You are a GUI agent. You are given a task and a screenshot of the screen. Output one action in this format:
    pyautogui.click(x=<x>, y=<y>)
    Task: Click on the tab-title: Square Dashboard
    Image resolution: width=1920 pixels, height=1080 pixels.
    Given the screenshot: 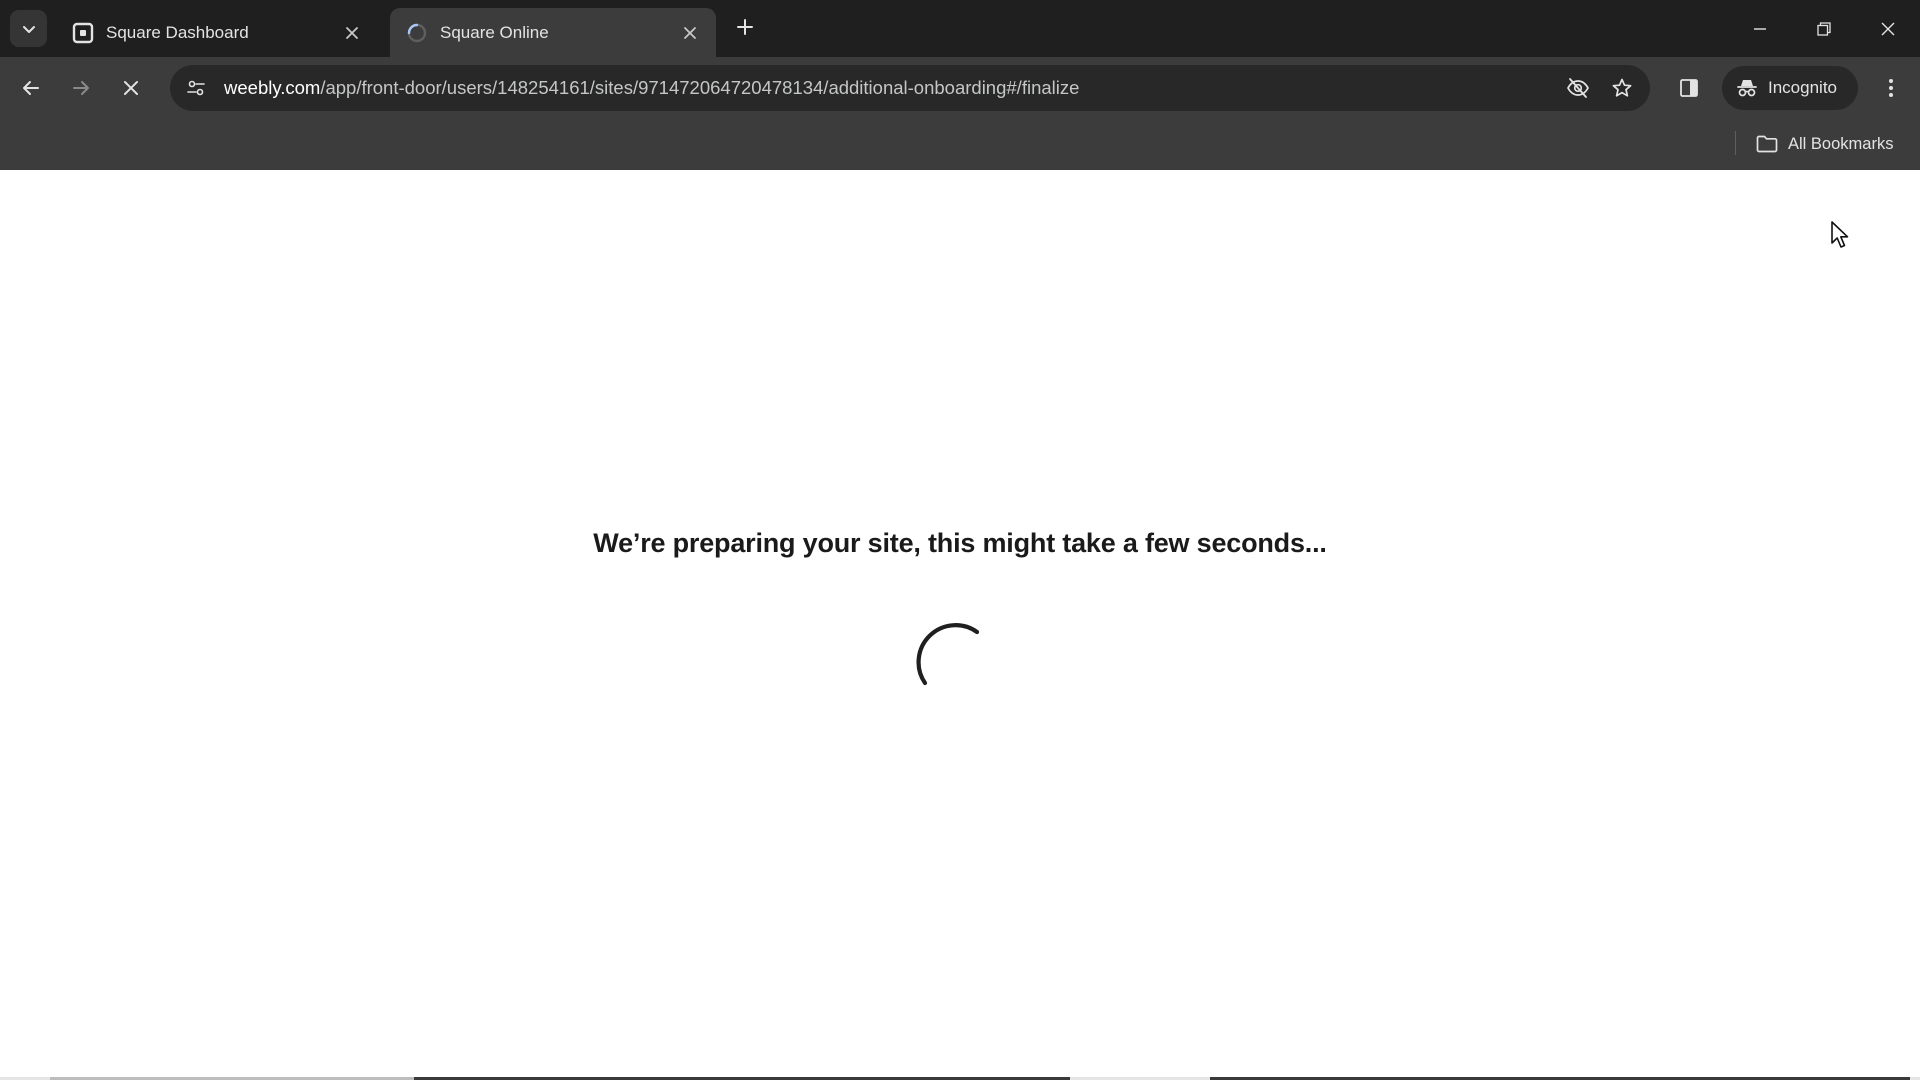 What is the action you would take?
    pyautogui.click(x=177, y=32)
    